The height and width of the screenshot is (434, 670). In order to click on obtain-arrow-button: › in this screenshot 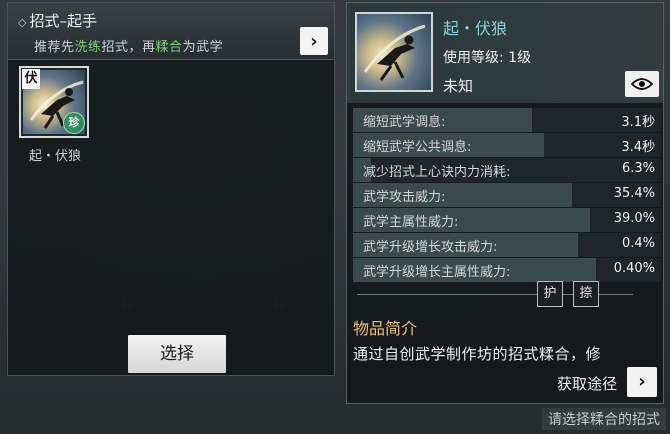, I will do `click(642, 382)`.